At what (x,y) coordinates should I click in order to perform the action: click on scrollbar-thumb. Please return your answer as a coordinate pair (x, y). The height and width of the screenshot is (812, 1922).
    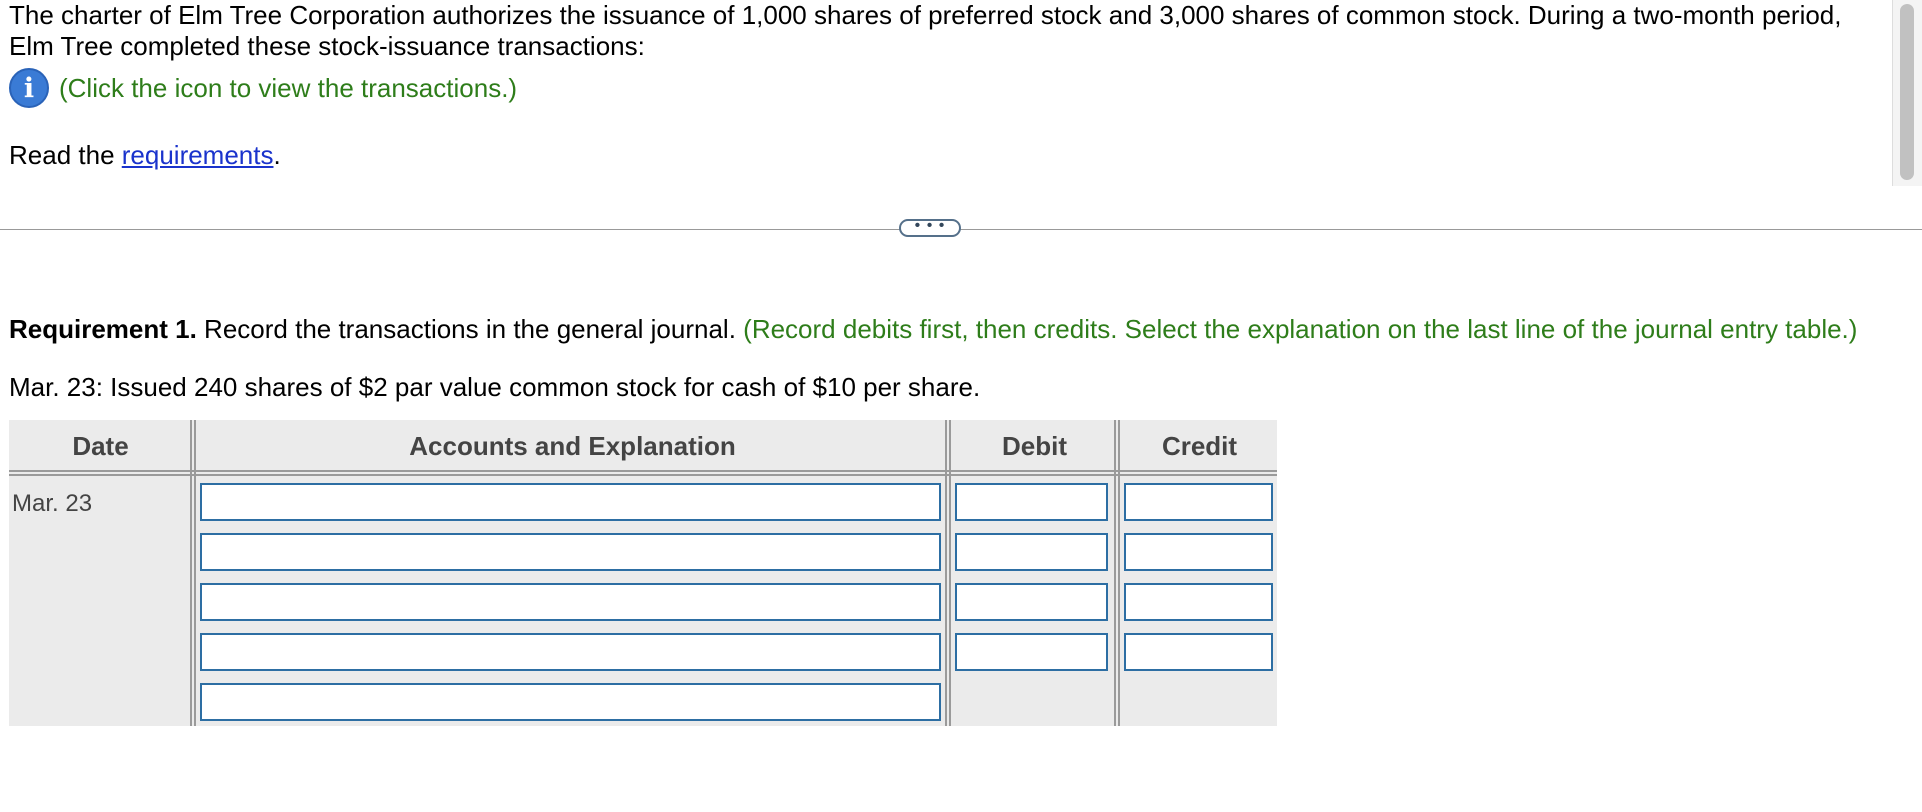
    Looking at the image, I should click on (1907, 92).